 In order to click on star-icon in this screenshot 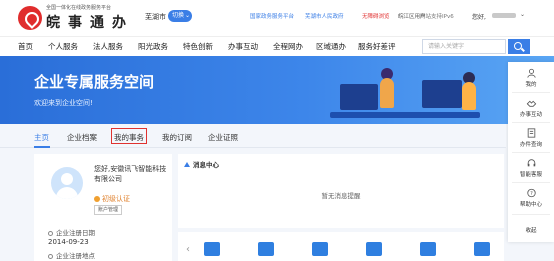, I will do `click(482, 249)`.